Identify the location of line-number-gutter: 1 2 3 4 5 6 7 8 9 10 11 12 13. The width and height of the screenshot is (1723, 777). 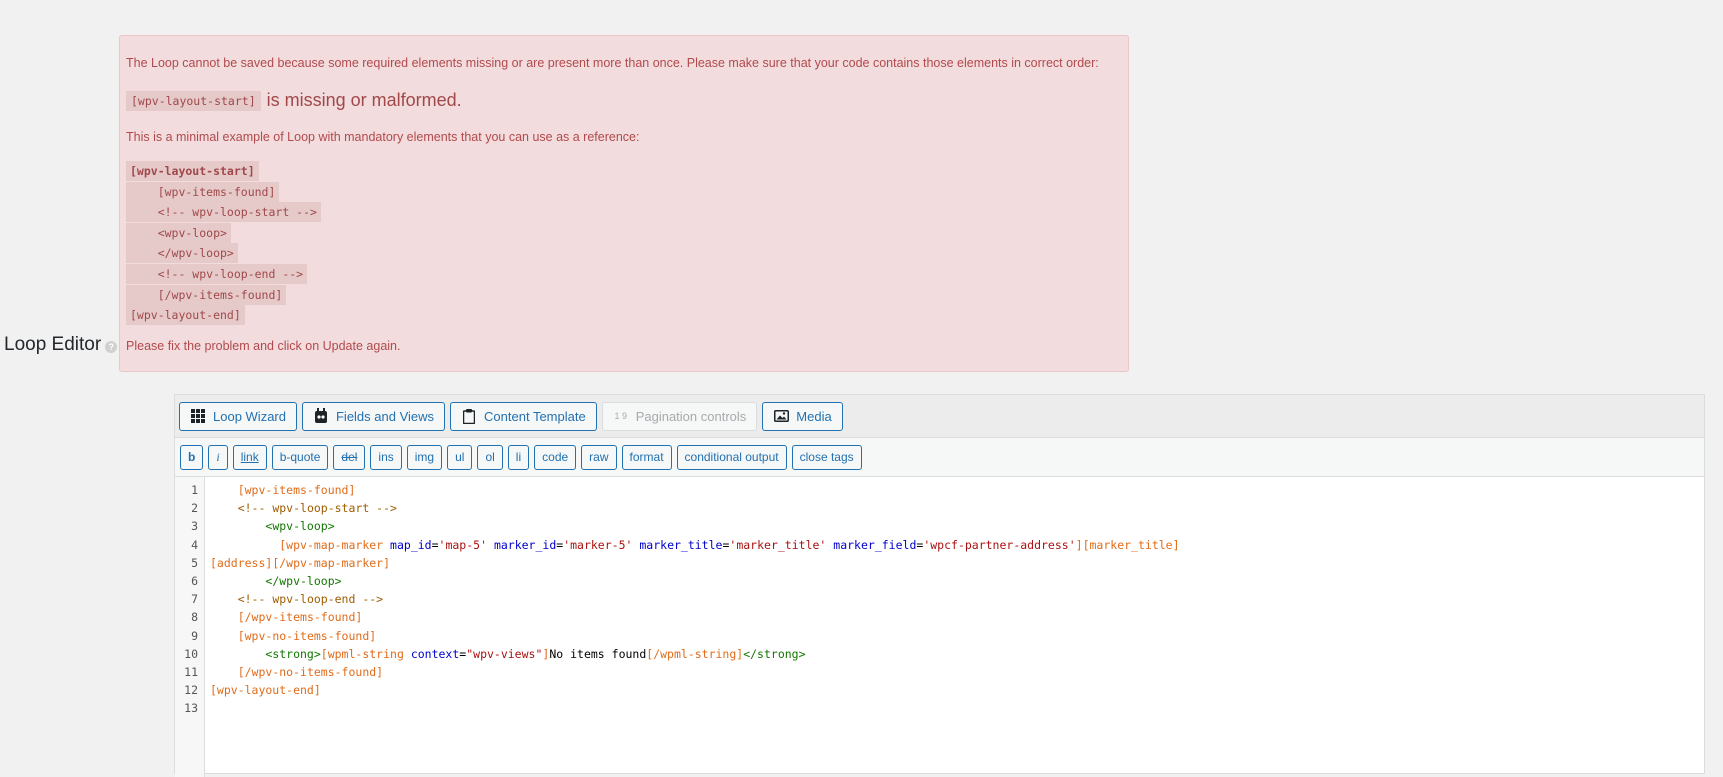
(190, 627).